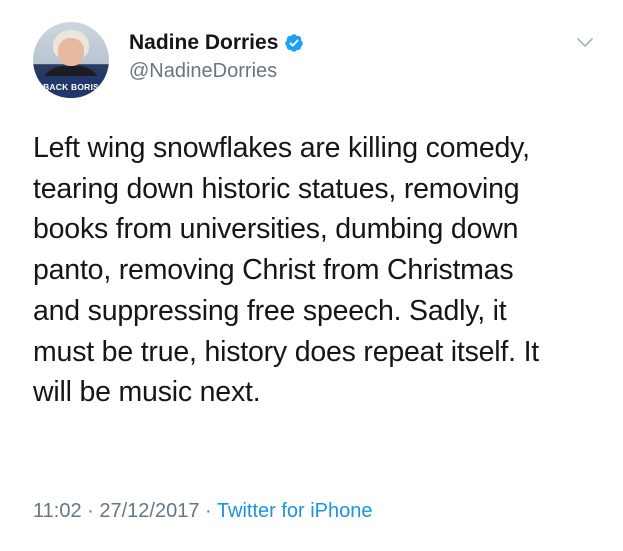  I want to click on author-avatar: BACK BORIS, so click(71, 60).